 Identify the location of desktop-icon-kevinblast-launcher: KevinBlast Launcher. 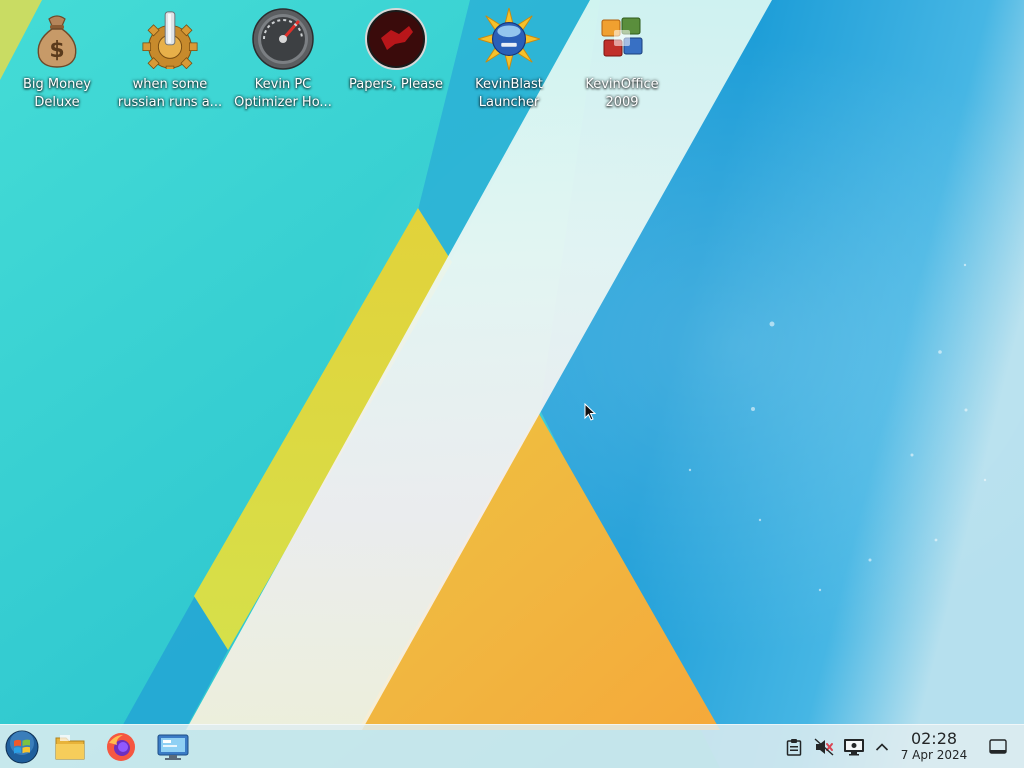
(509, 59).